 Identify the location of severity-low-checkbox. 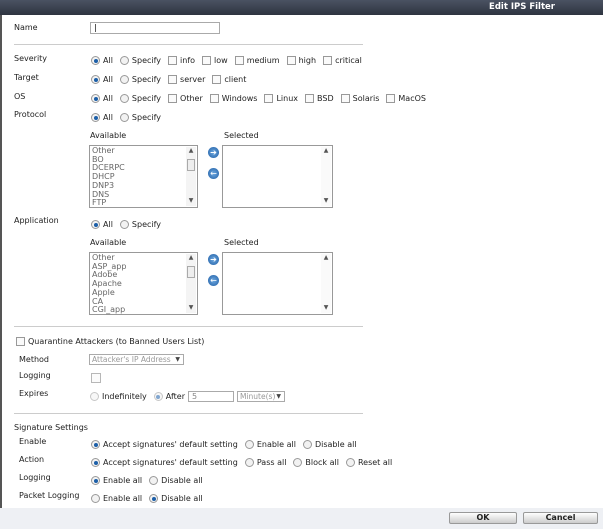
(207, 60).